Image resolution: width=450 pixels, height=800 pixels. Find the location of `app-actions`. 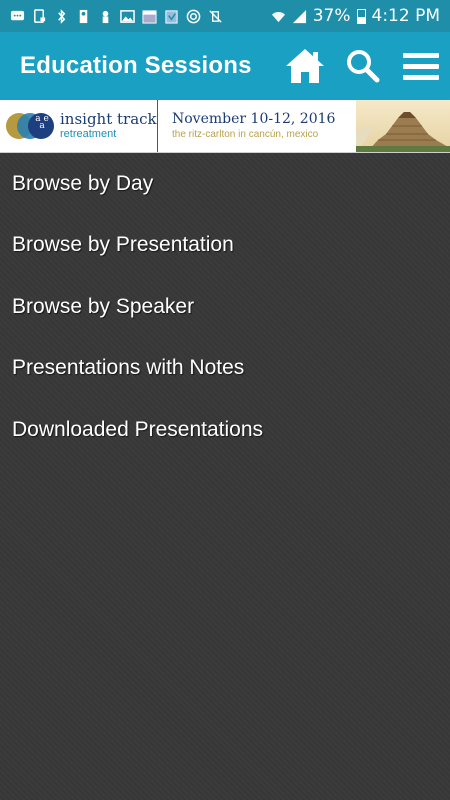

app-actions is located at coordinates (363, 66).